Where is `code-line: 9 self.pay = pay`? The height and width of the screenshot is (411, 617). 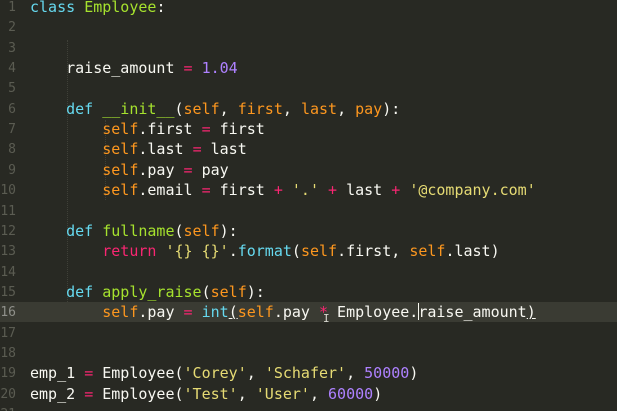 code-line: 9 self.pay = pay is located at coordinates (308, 170).